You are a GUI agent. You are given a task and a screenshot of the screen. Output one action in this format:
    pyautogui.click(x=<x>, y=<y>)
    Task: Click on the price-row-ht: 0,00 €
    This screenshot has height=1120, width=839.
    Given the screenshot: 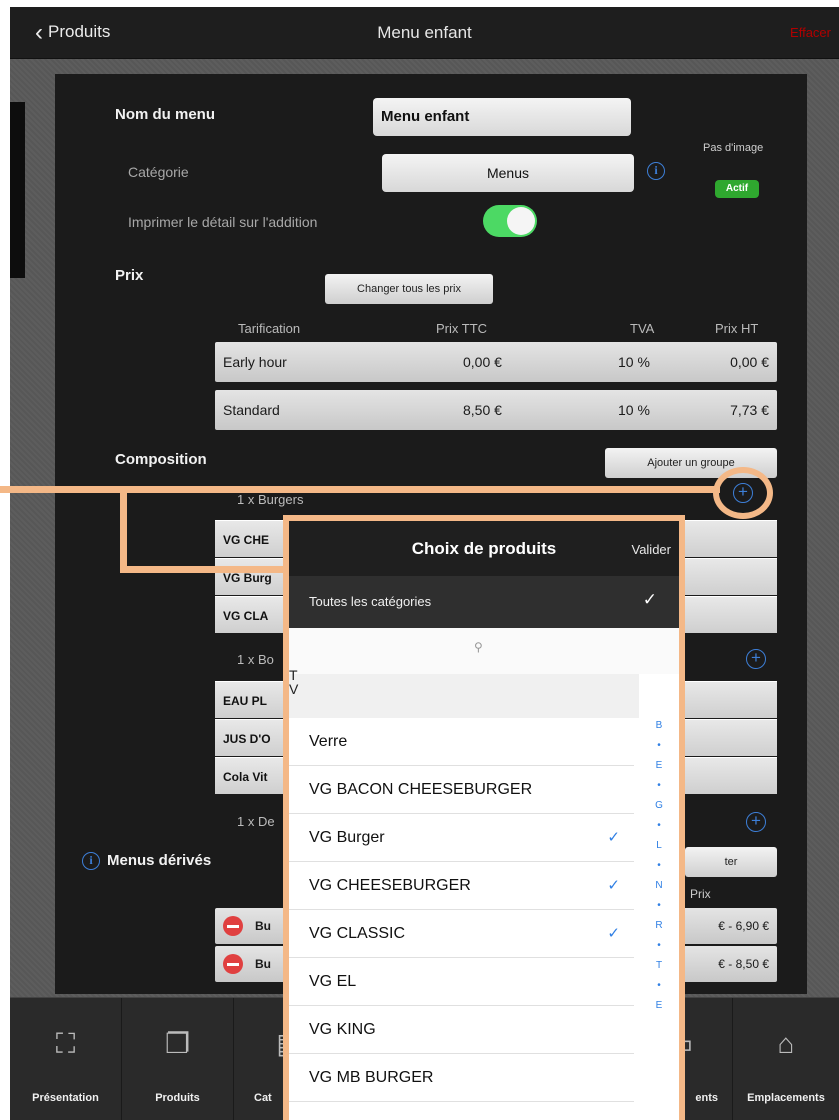 What is the action you would take?
    pyautogui.click(x=749, y=362)
    